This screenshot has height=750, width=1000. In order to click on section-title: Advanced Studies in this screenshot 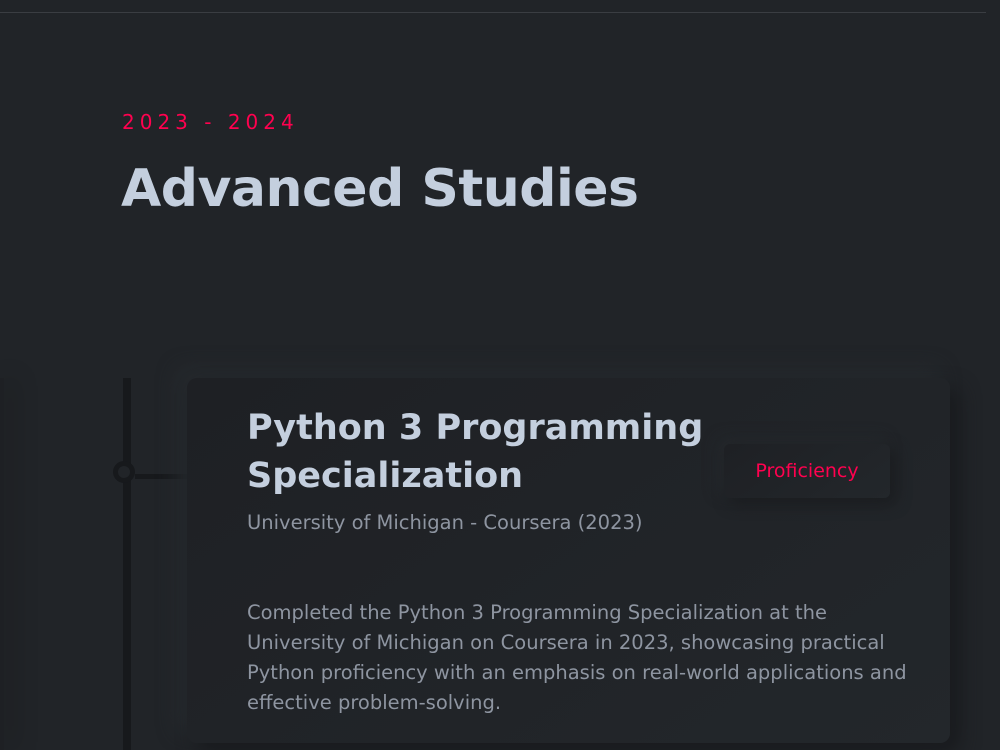, I will do `click(380, 189)`.